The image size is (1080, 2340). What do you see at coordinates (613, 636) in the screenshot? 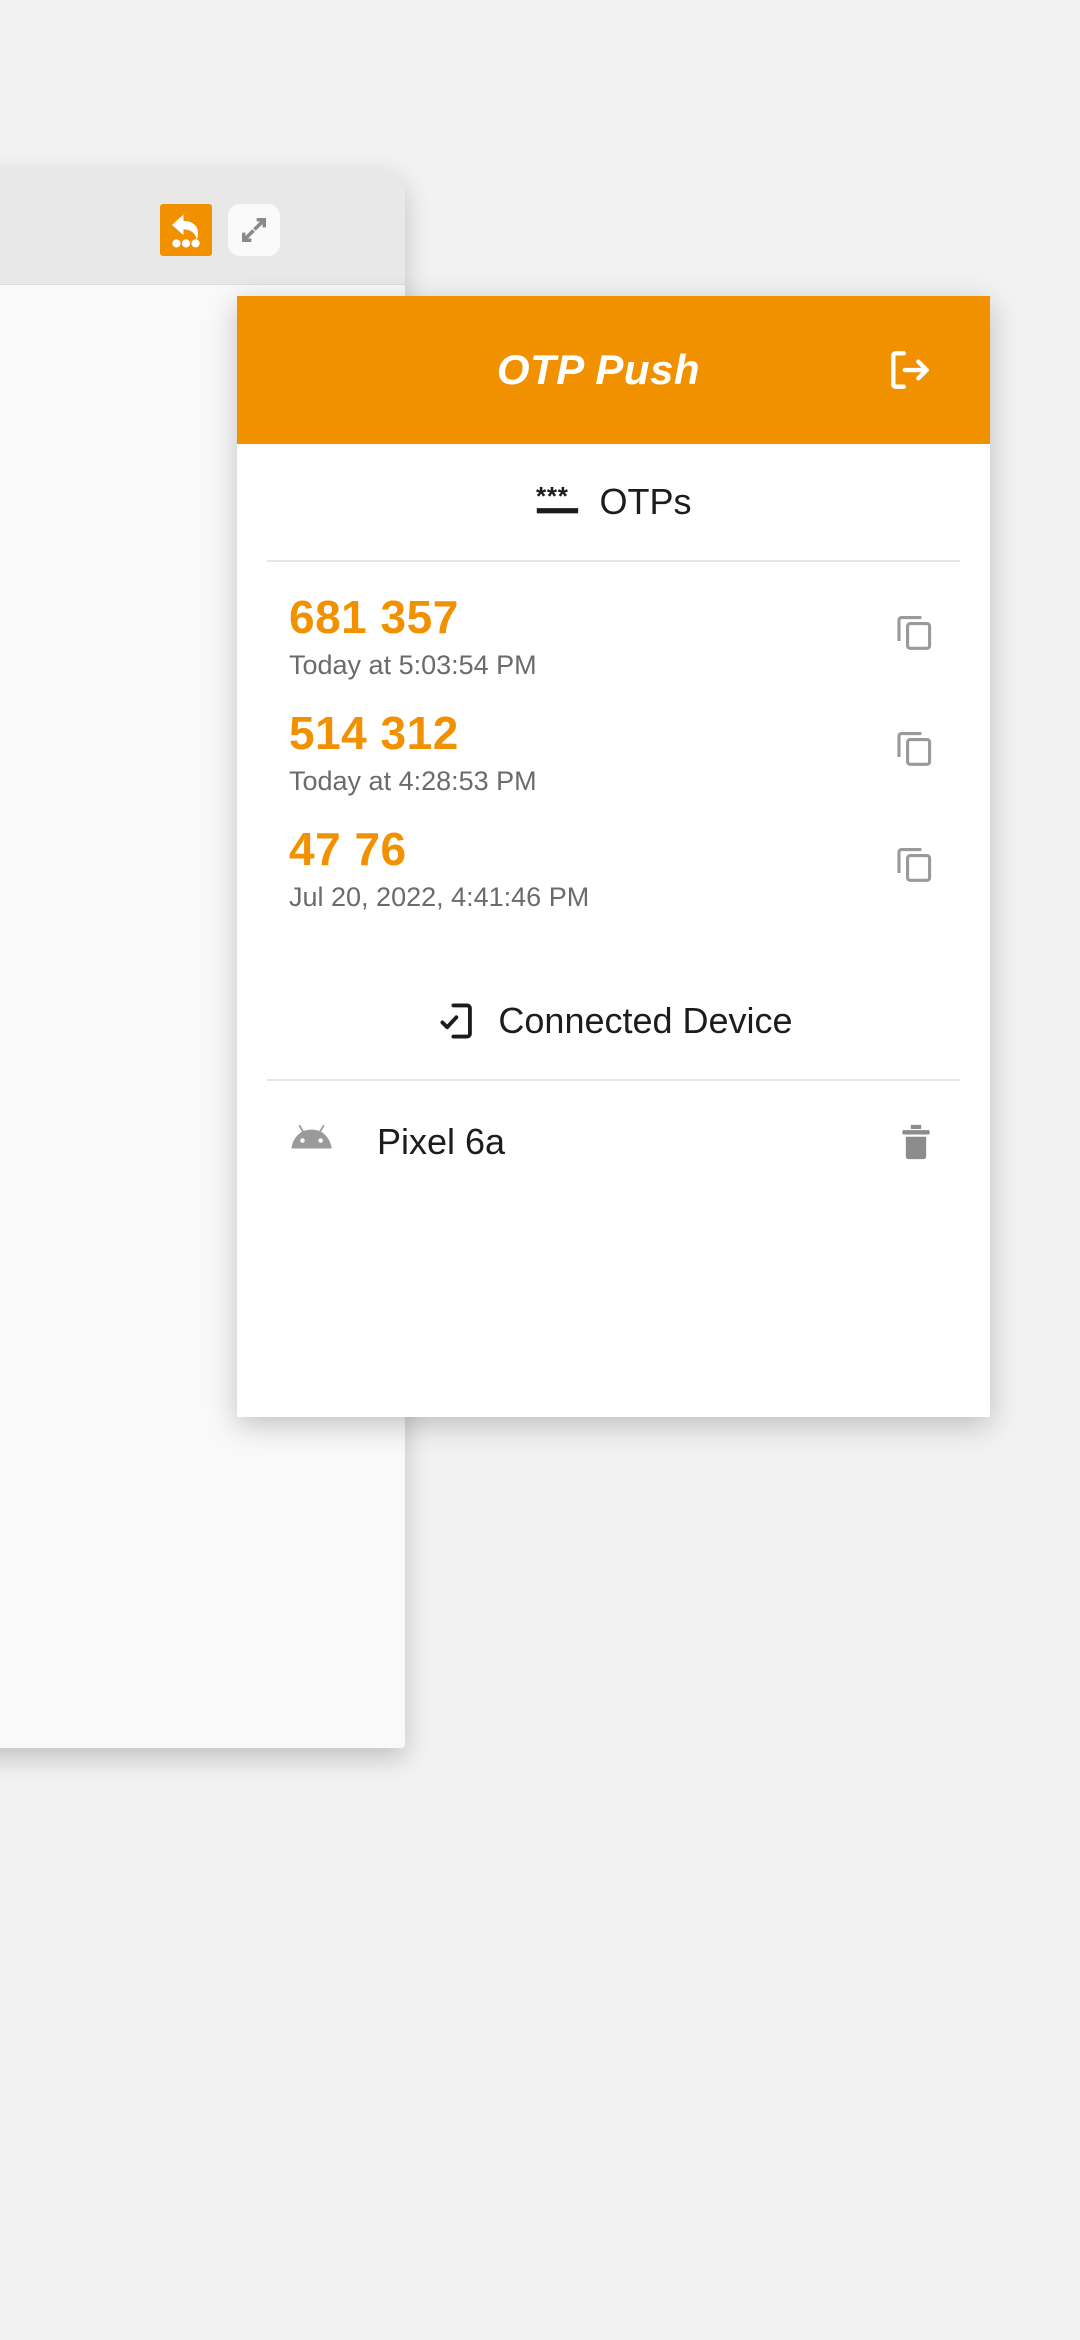
I see `otp-row: 681 357 Today at 5:03:54 PM` at bounding box center [613, 636].